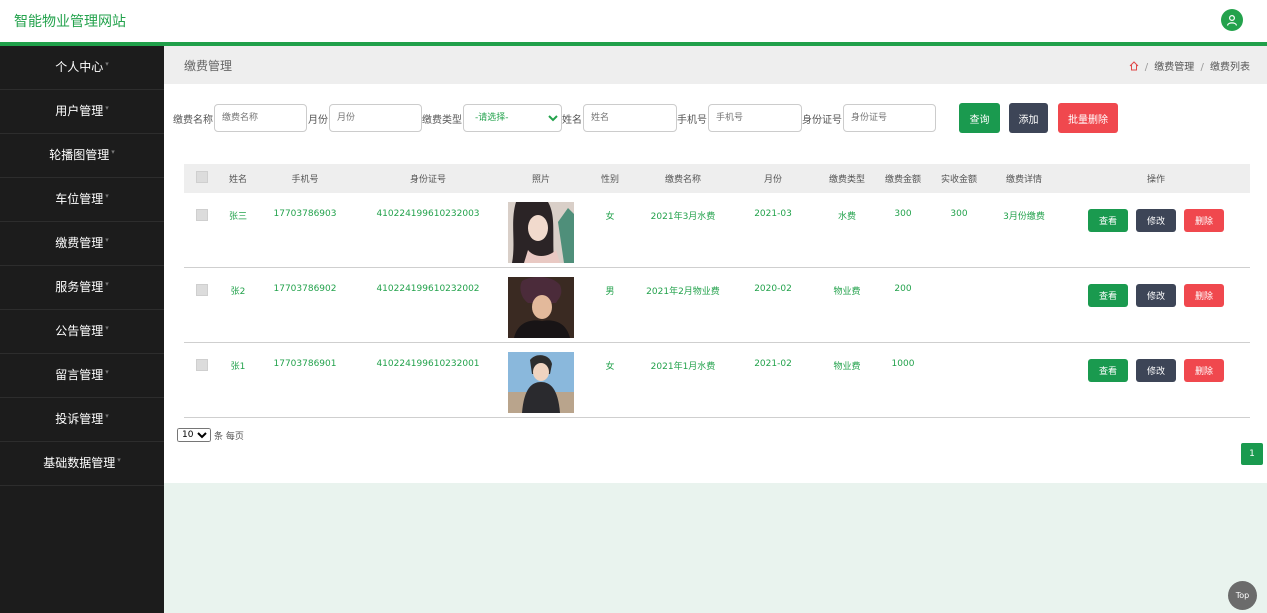 This screenshot has height=613, width=1267. I want to click on sidebar-item-label: 公告管理, so click(79, 331).